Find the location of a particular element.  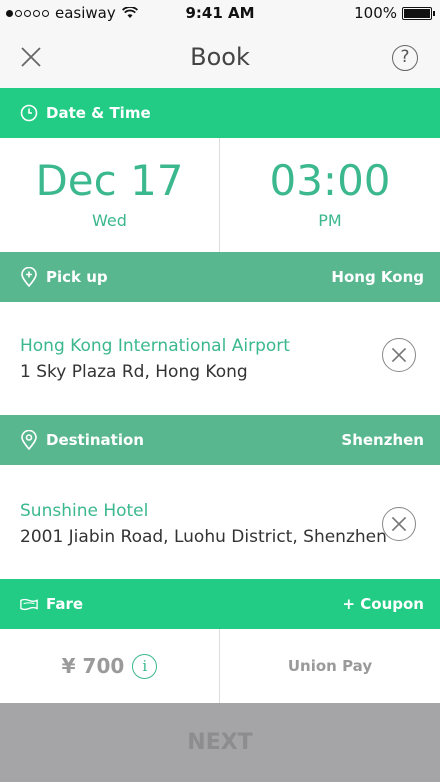

coupon-button: + Coupon is located at coordinates (383, 604).